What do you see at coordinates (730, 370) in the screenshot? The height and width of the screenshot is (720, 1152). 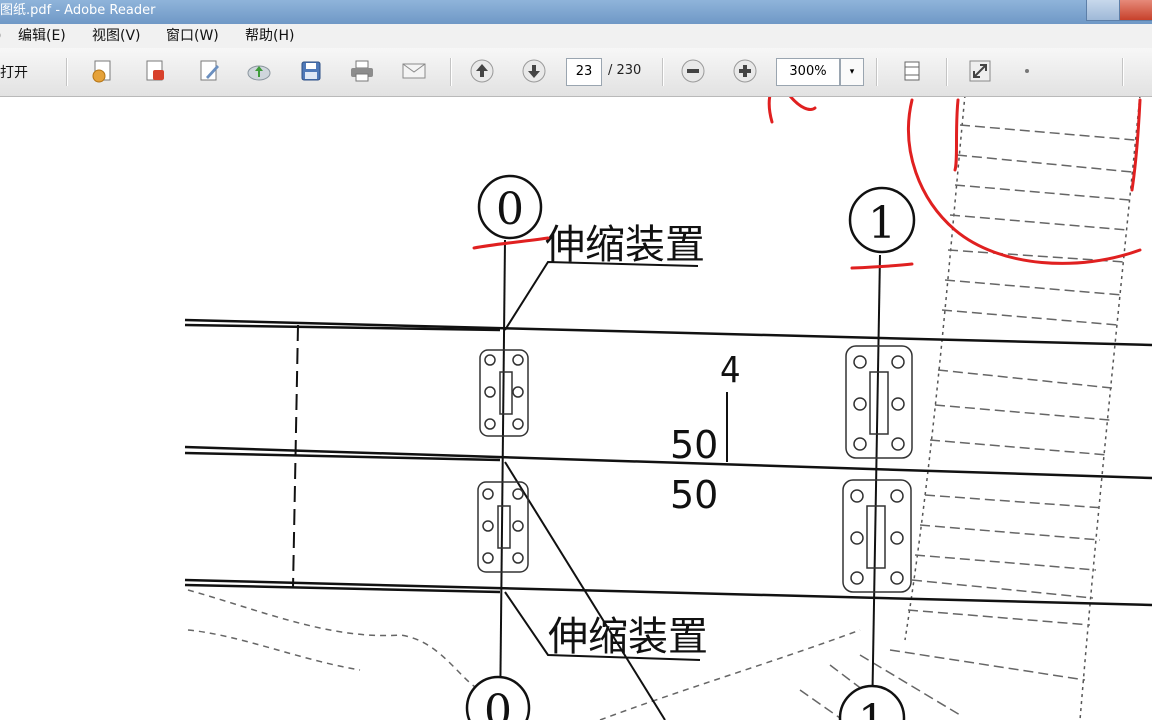 I see `dimension-4: 4` at bounding box center [730, 370].